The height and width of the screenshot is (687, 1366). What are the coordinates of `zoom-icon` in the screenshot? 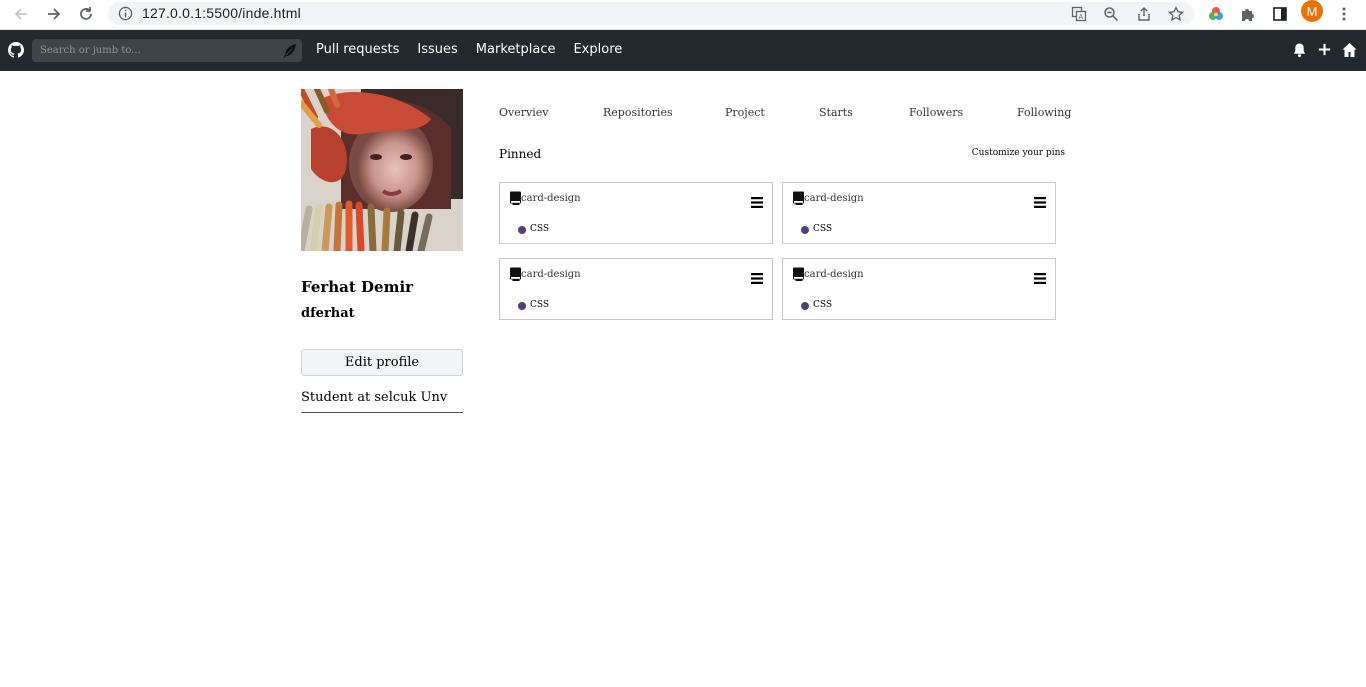 It's located at (1111, 14).